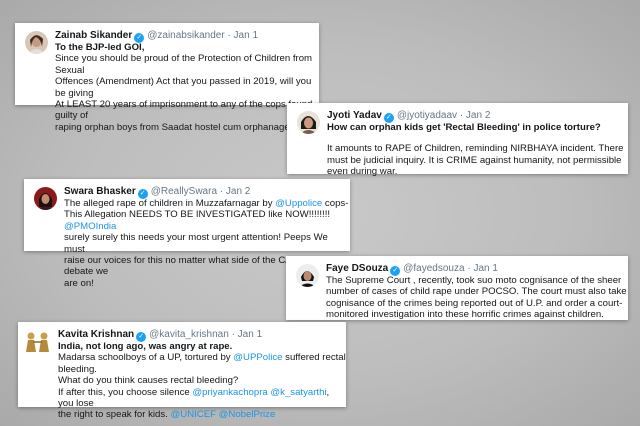 The image size is (640, 426). Describe the element at coordinates (362, 172) in the screenshot. I see `tweet-line: even during war.` at that location.